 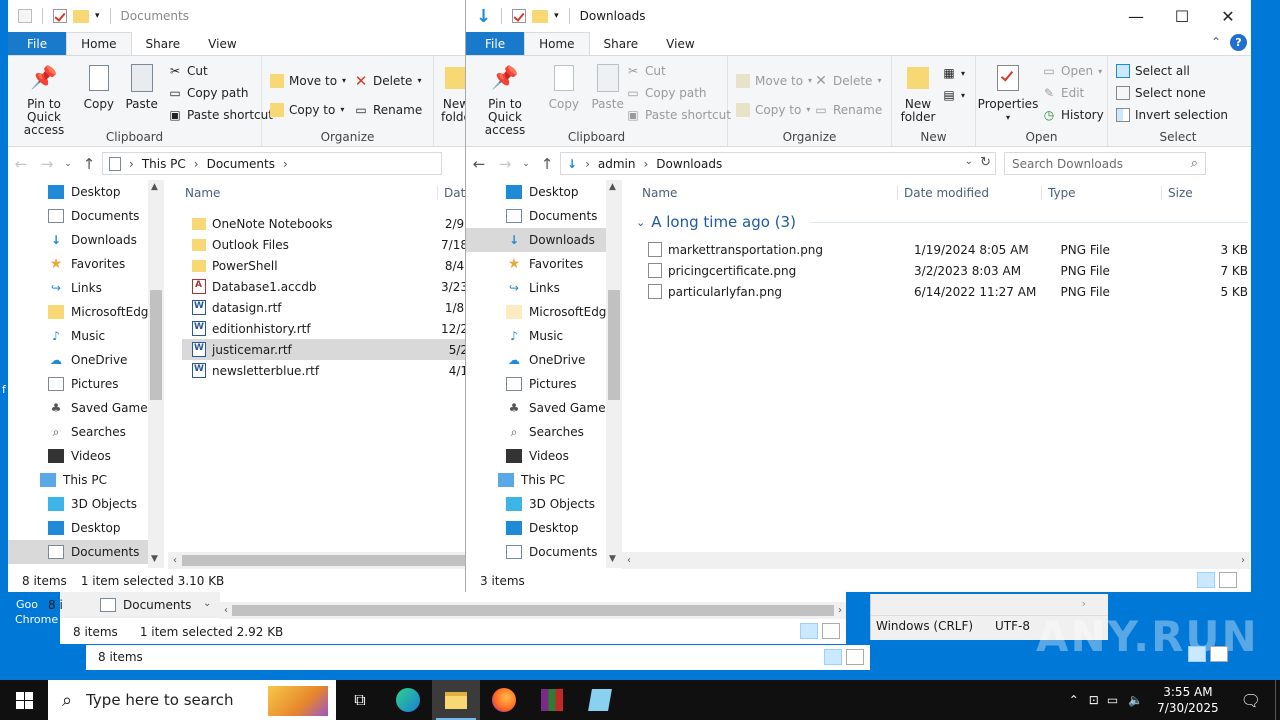 What do you see at coordinates (1112, 700) in the screenshot?
I see `network-icon: ▭` at bounding box center [1112, 700].